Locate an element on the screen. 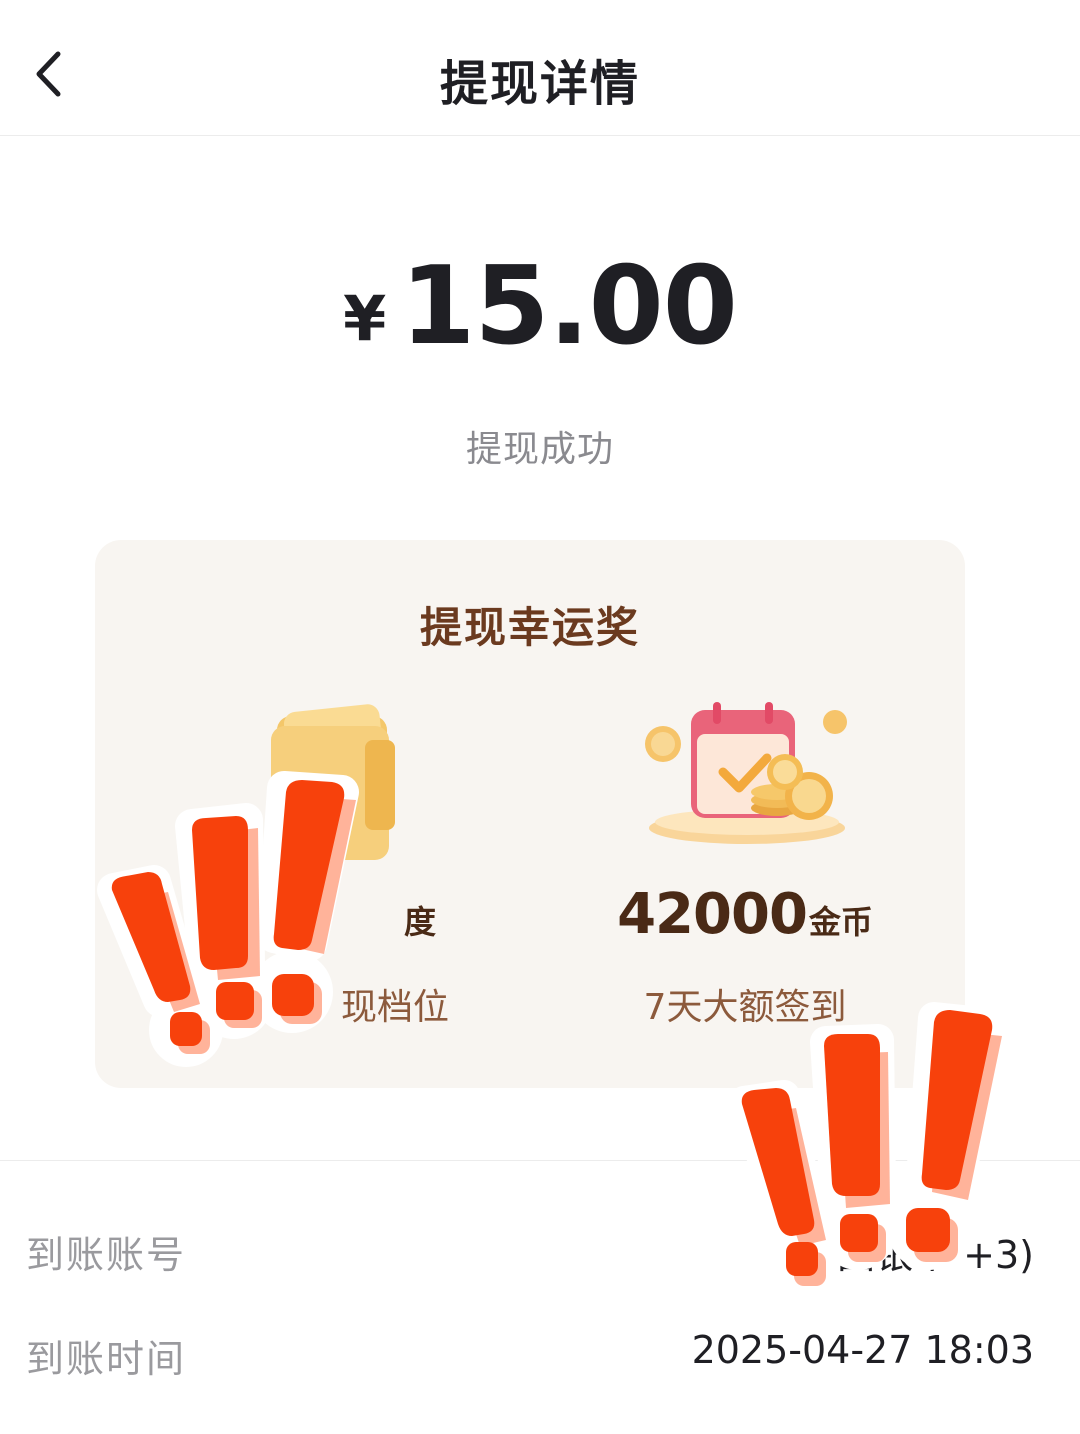 The image size is (1080, 1434). reward-description: 现档位 is located at coordinates (394, 1007).